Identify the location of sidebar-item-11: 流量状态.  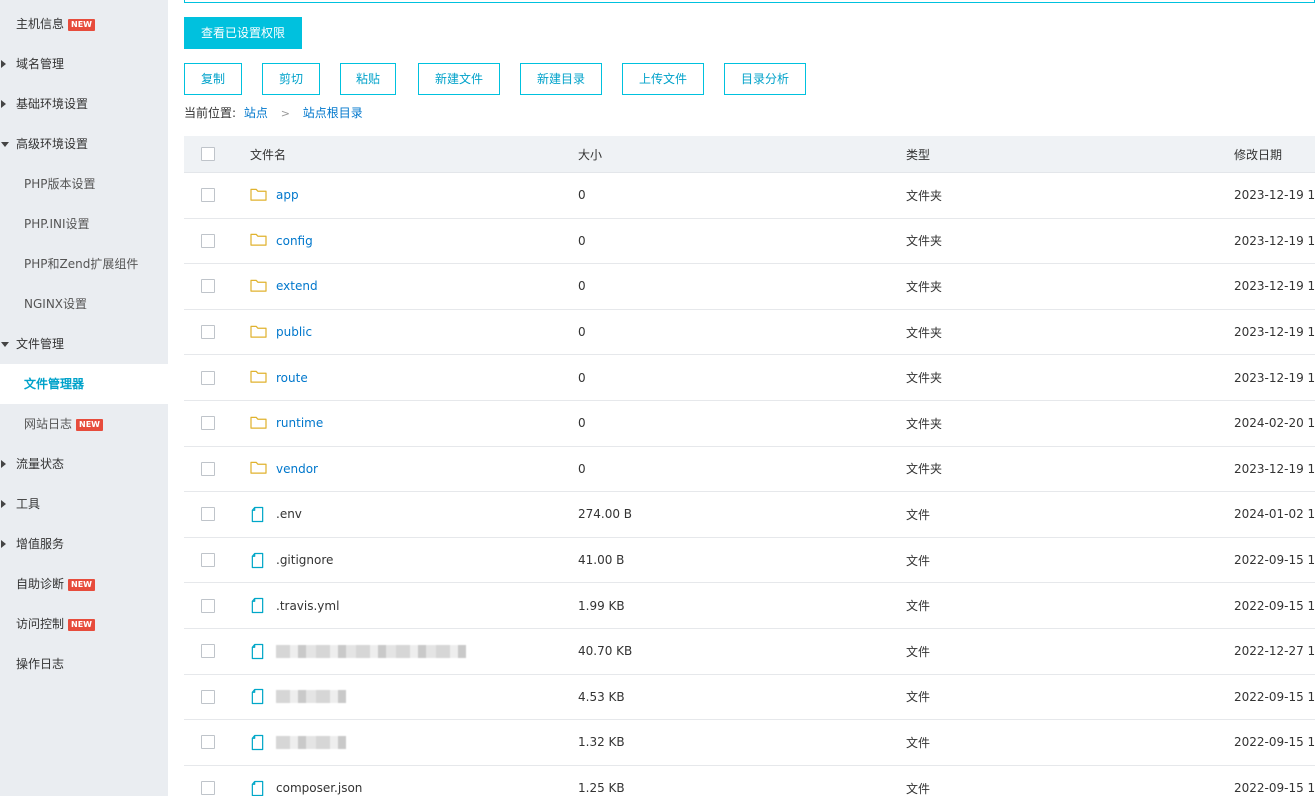
(84, 464).